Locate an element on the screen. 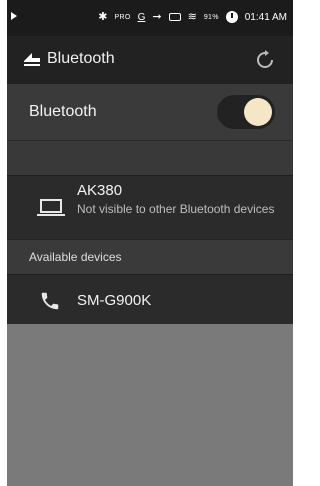 The image size is (320, 486). phone-icon is located at coordinates (50, 301).